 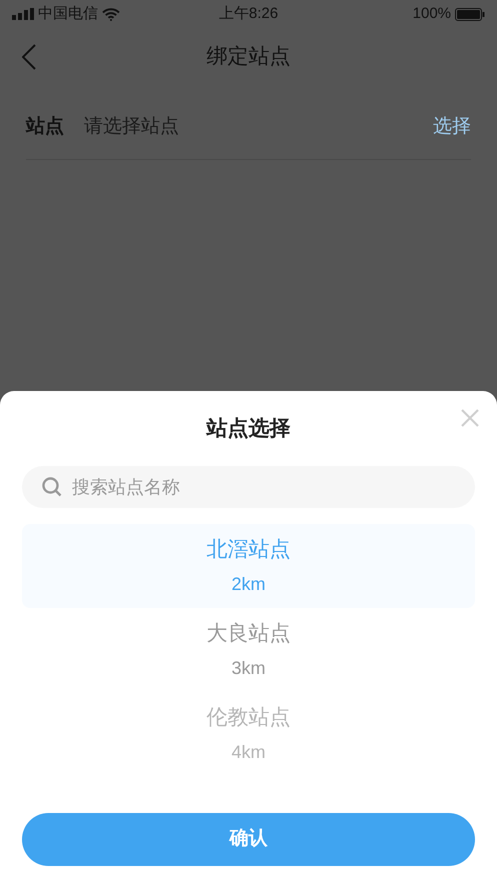 What do you see at coordinates (45, 127) in the screenshot?
I see `field-label: 站点` at bounding box center [45, 127].